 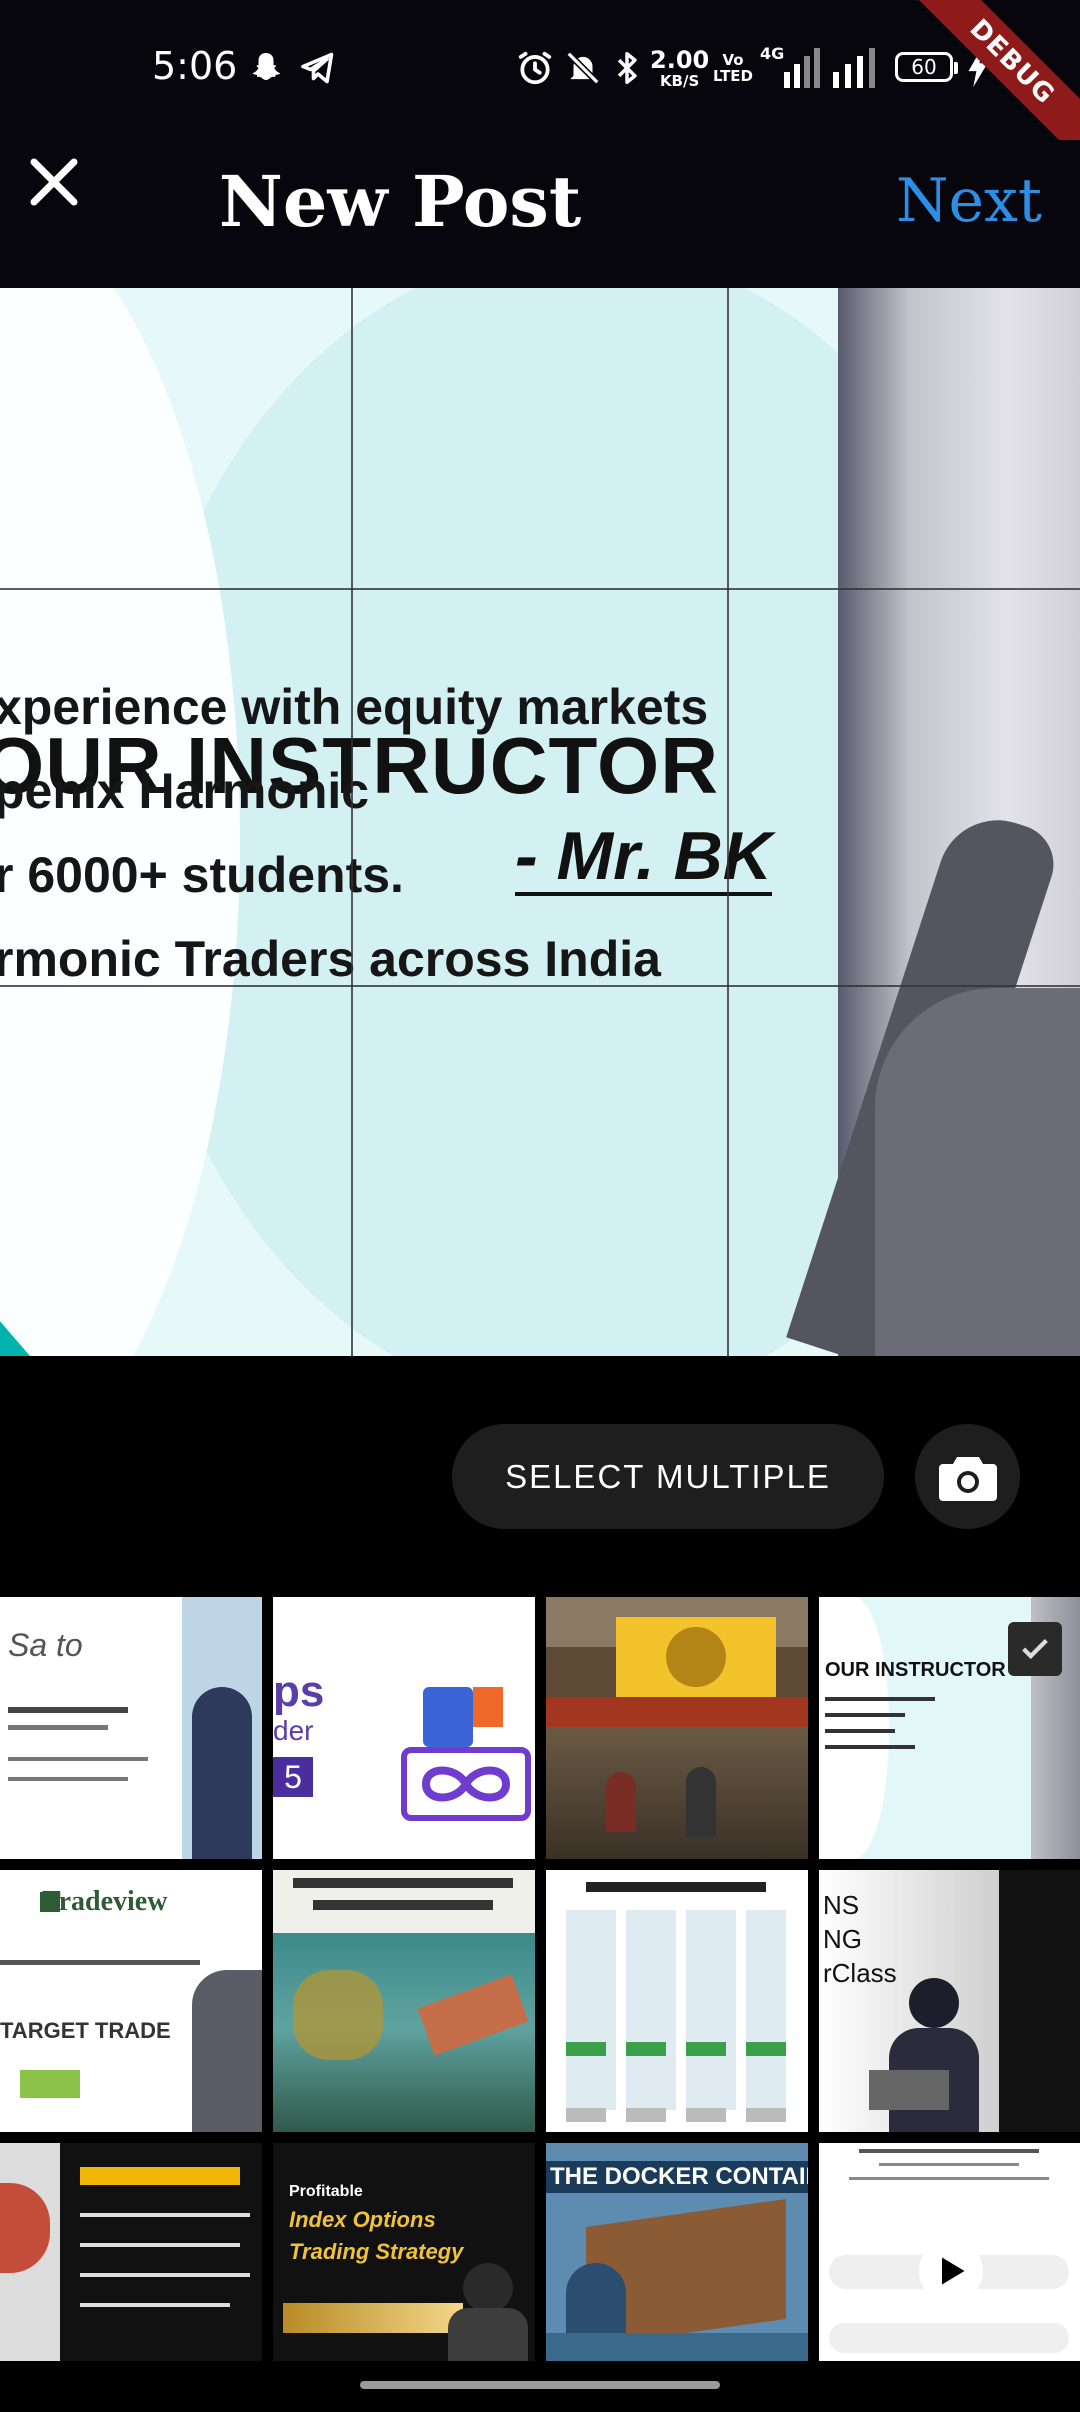 What do you see at coordinates (583, 68) in the screenshot?
I see `mute-icon` at bounding box center [583, 68].